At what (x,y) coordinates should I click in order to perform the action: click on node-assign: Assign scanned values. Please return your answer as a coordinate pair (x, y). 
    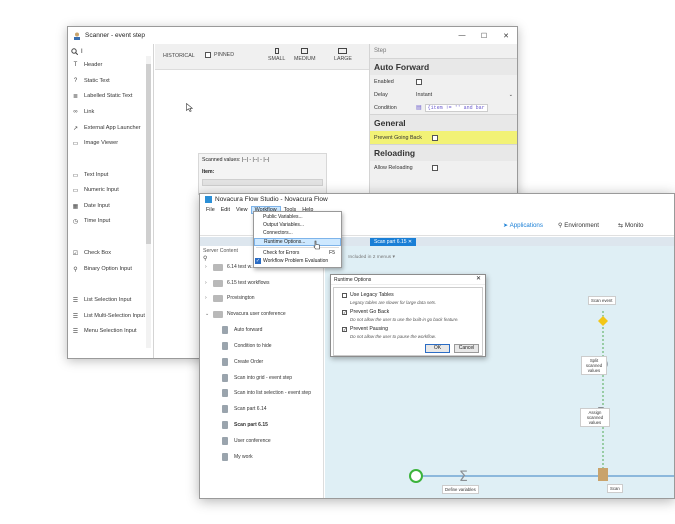
    Looking at the image, I should click on (595, 417).